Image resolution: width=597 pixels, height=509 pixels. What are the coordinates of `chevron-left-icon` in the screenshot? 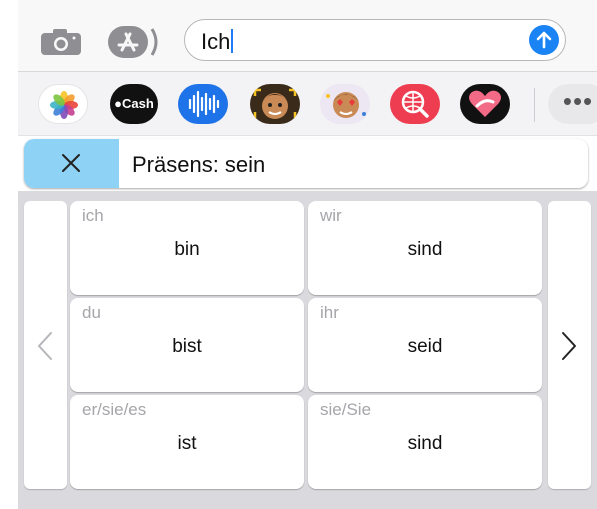 It's located at (45, 346).